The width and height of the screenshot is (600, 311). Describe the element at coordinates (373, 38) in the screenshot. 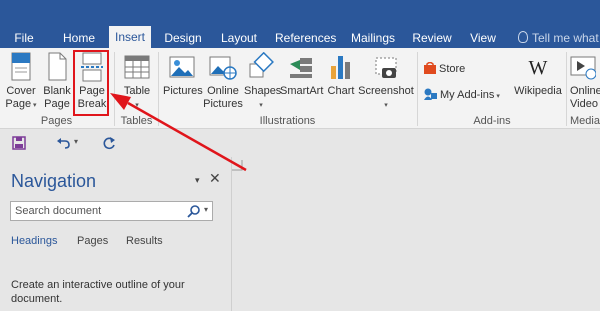

I see `tab-mailings: Mailings` at that location.